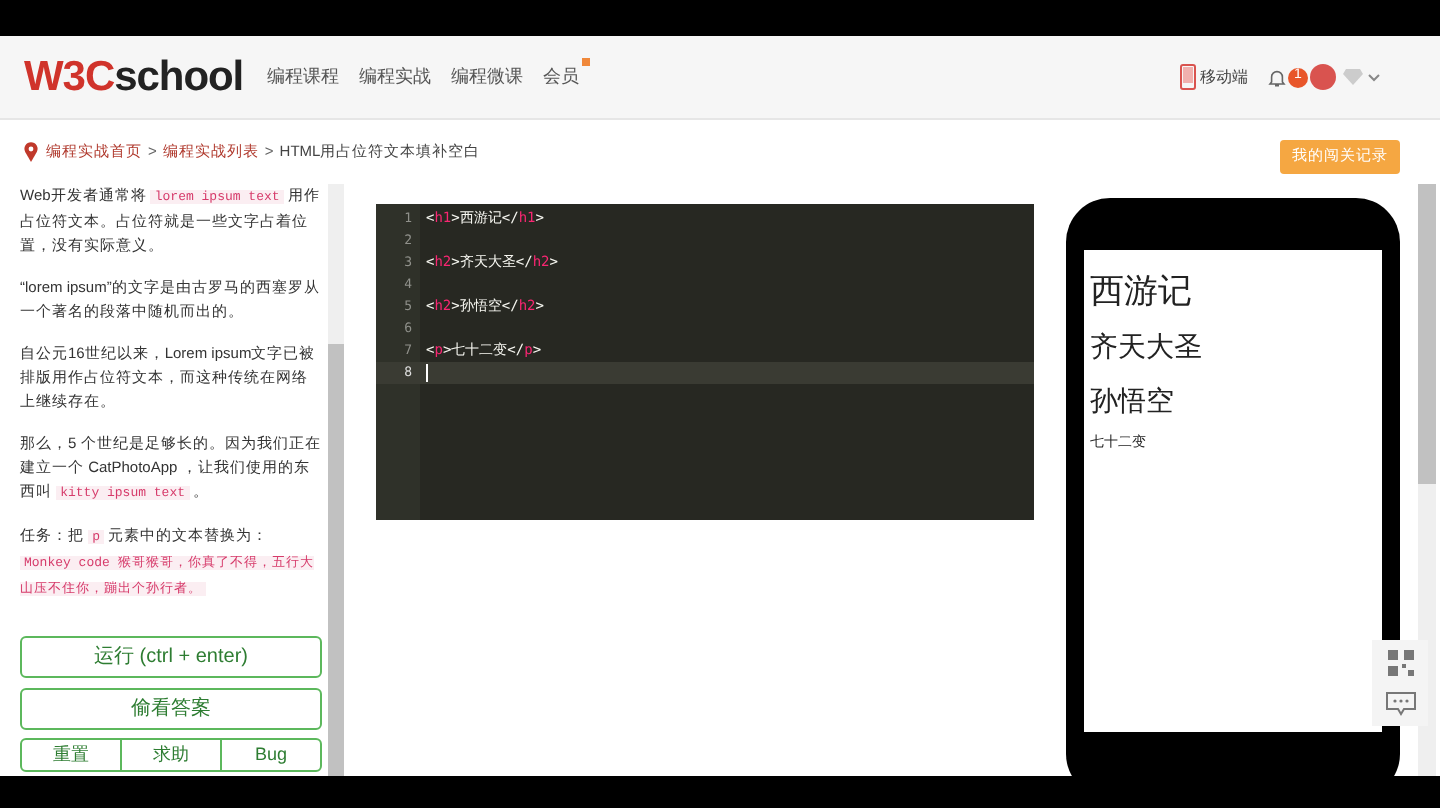  I want to click on page-scrollbar, so click(1427, 480).